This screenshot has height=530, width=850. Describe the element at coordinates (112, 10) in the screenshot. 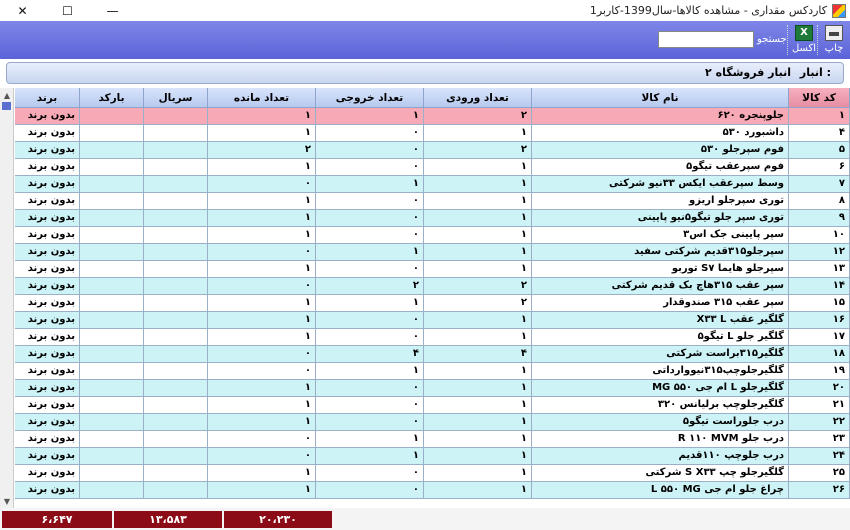

I see `minimize-button: —` at that location.